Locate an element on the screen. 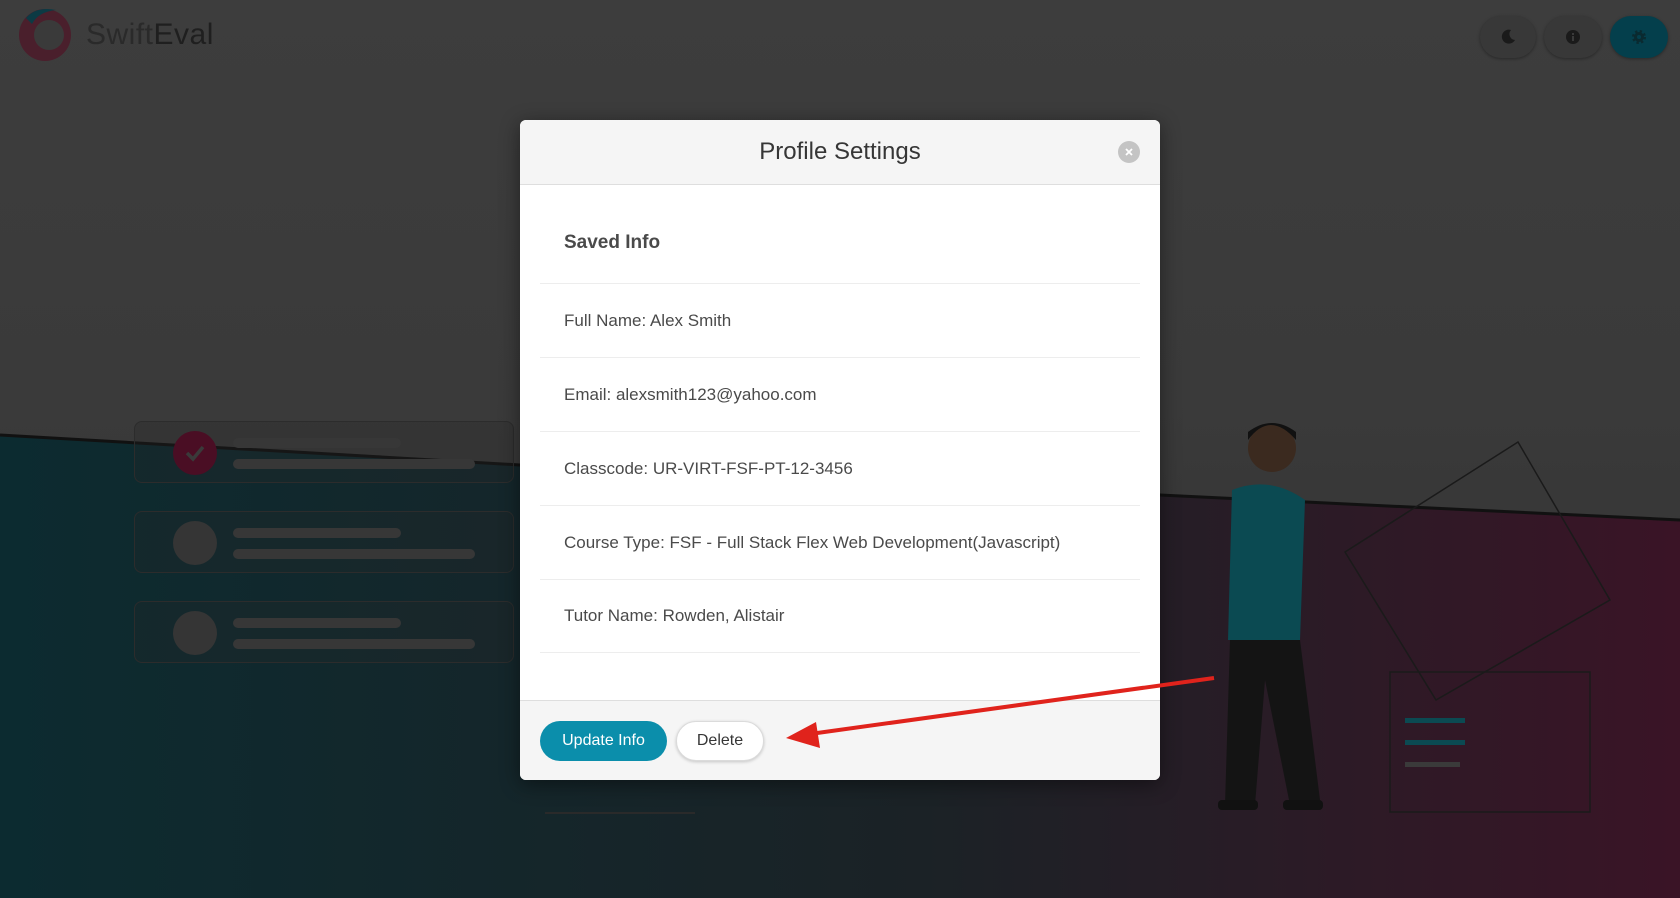  info-icon is located at coordinates (1573, 37).